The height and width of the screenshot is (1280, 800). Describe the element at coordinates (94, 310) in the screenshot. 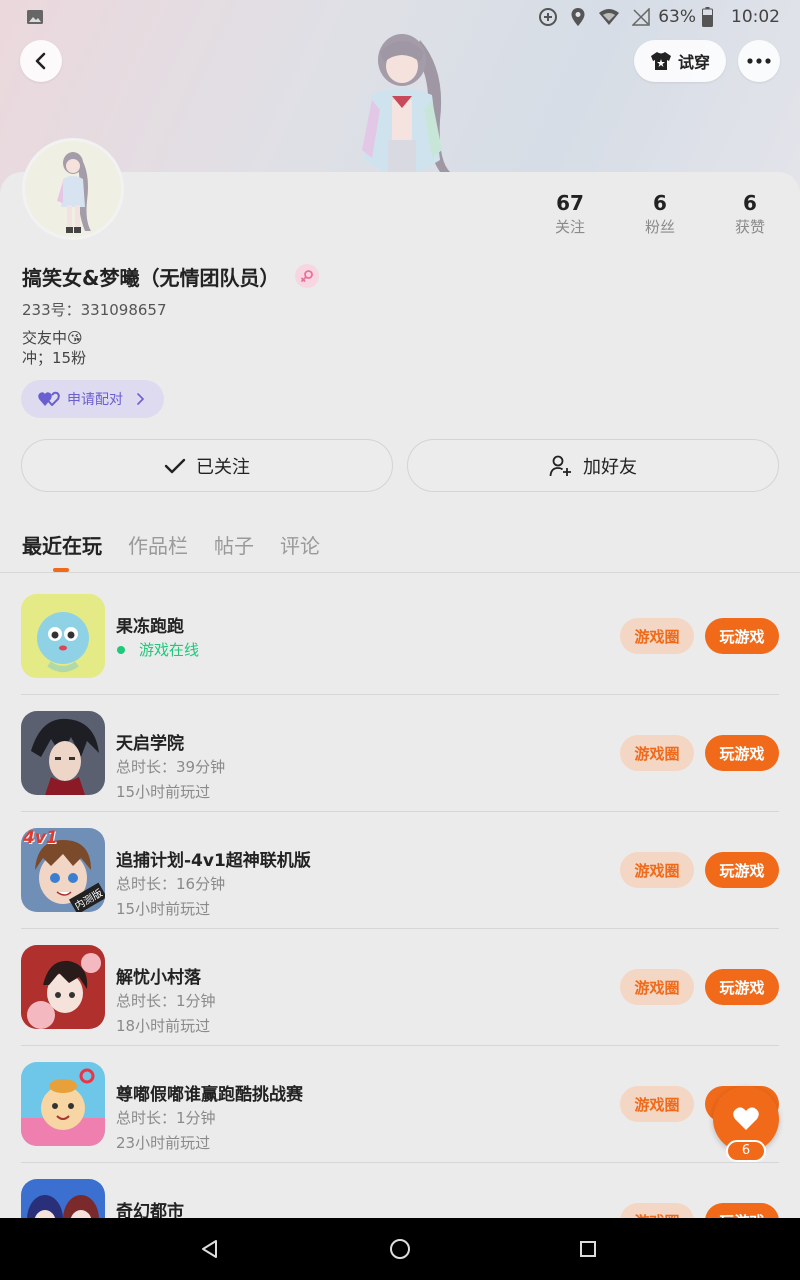

I see `user-id: 233号：331098657` at that location.